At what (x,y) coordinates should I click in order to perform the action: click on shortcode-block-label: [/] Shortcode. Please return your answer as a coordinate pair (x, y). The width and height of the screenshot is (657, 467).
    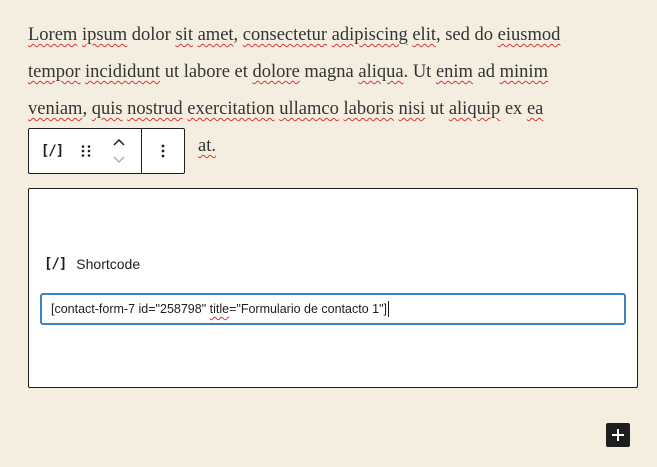
    Looking at the image, I should click on (92, 264).